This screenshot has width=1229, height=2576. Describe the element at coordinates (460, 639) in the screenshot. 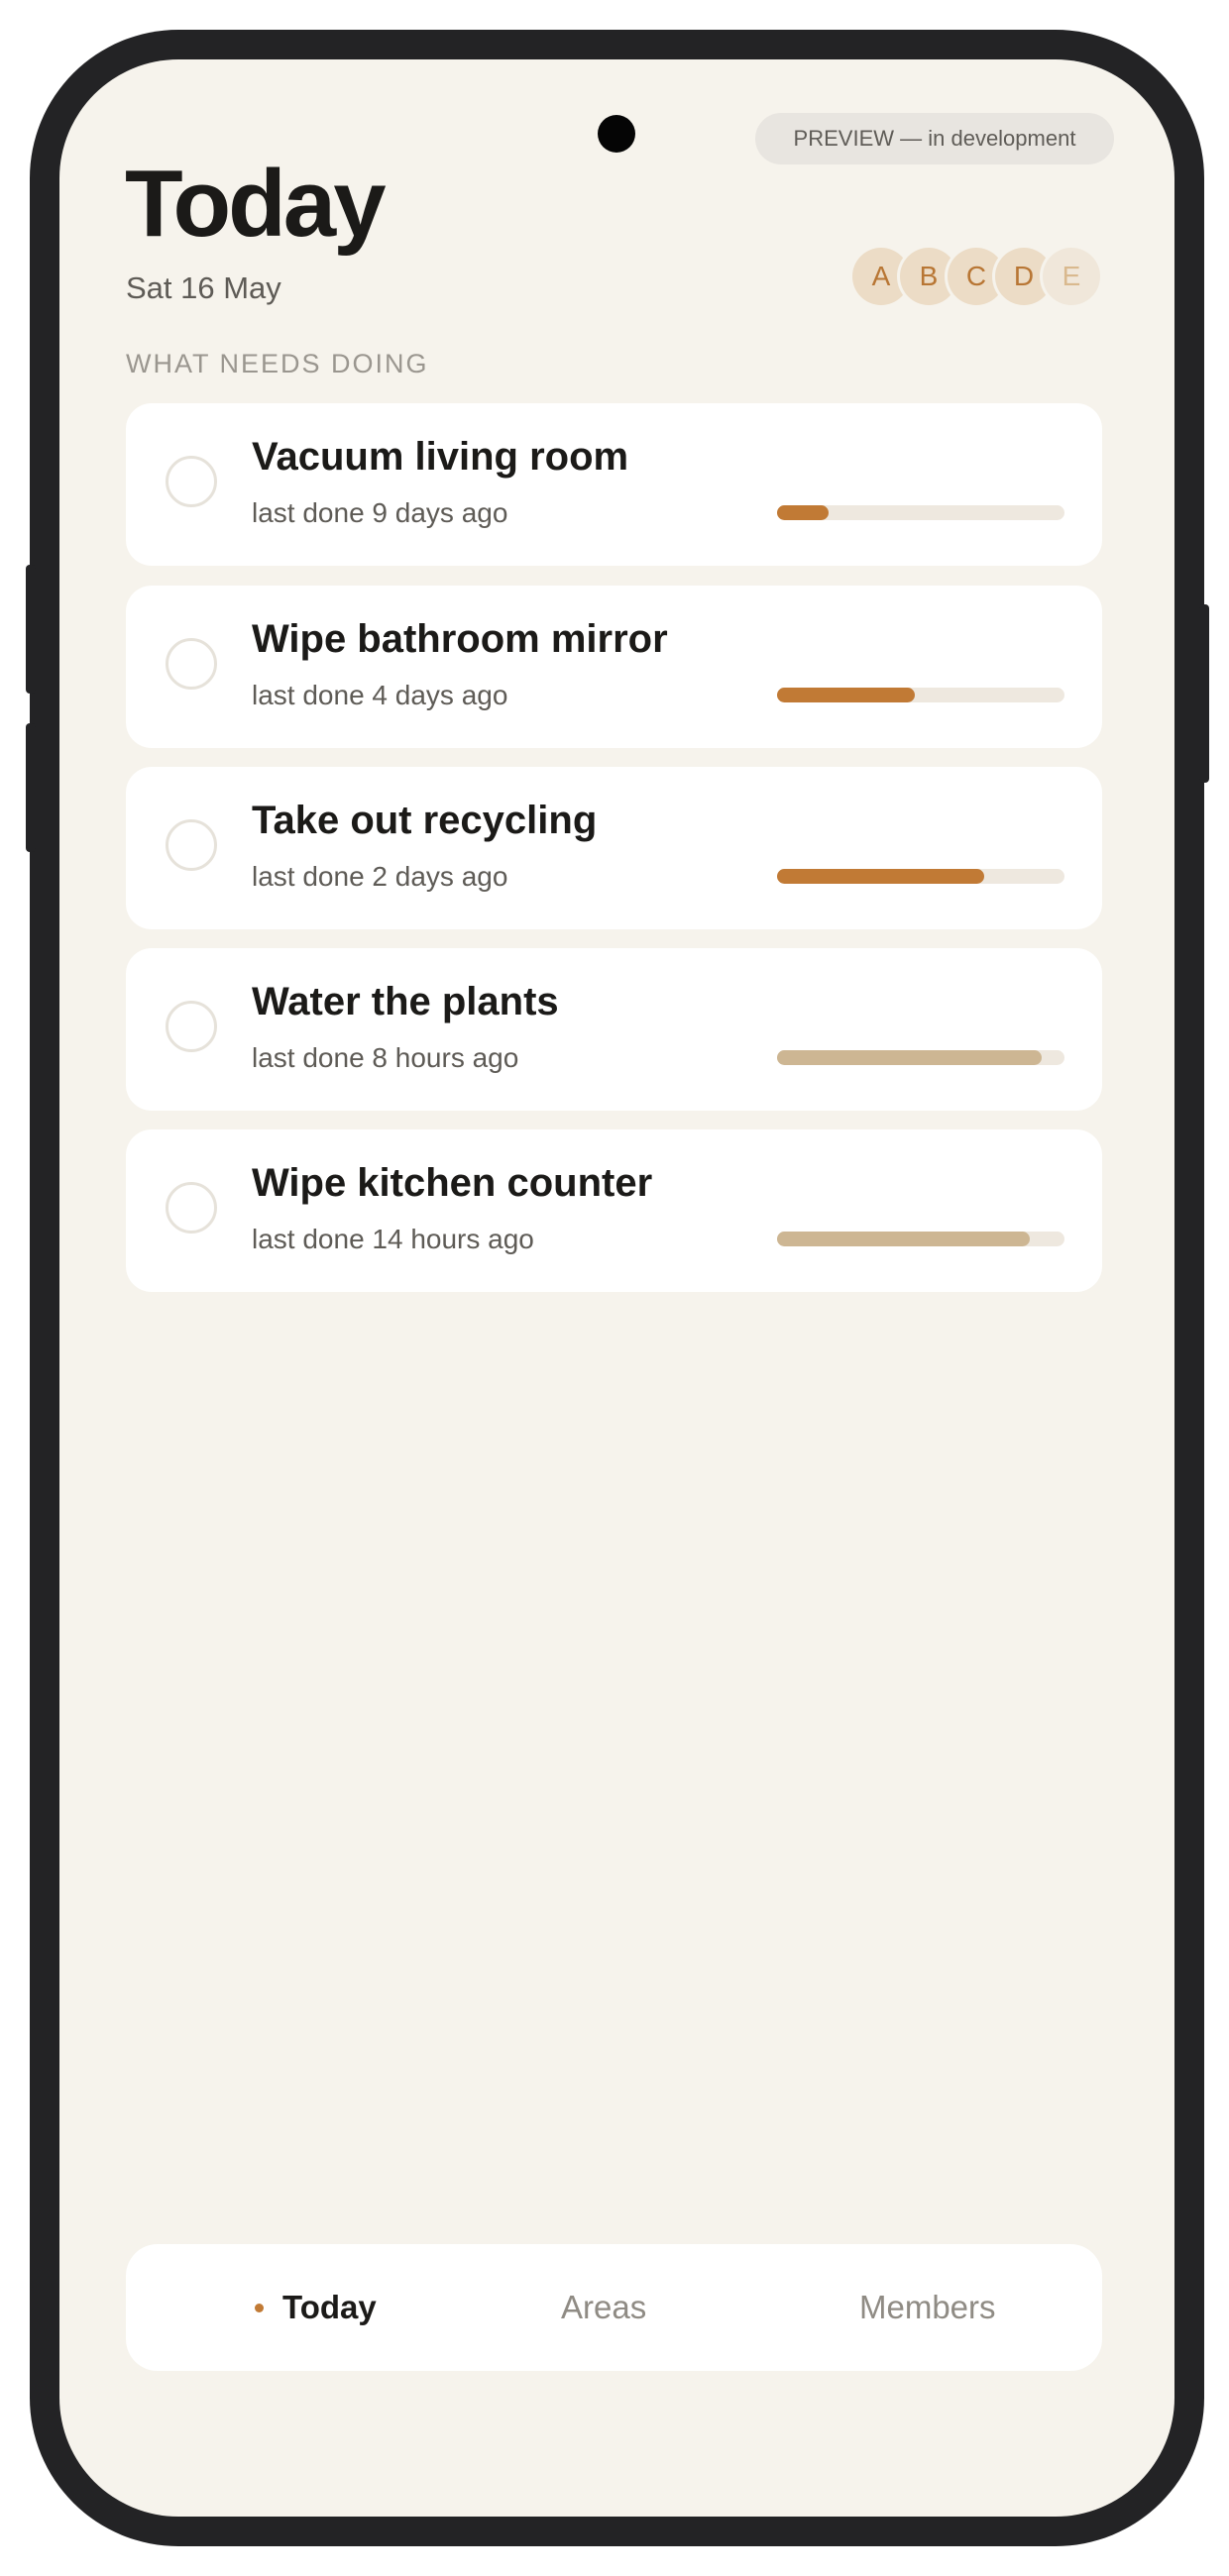

I see `task-title: Wipe bathroom mirror` at that location.